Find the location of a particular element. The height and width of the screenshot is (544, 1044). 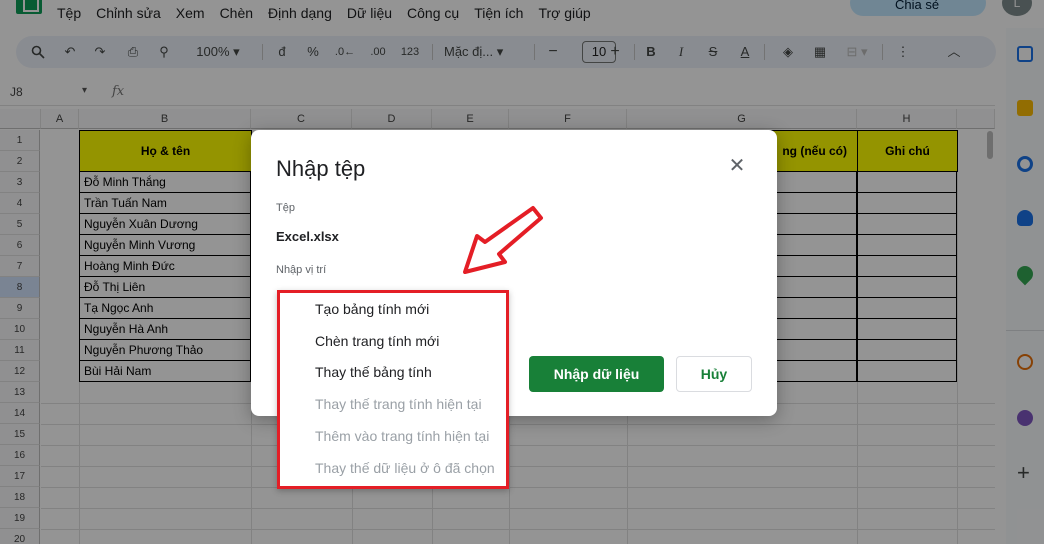

option-insert-new-sheet: Chèn trang tính mới is located at coordinates (377, 341).